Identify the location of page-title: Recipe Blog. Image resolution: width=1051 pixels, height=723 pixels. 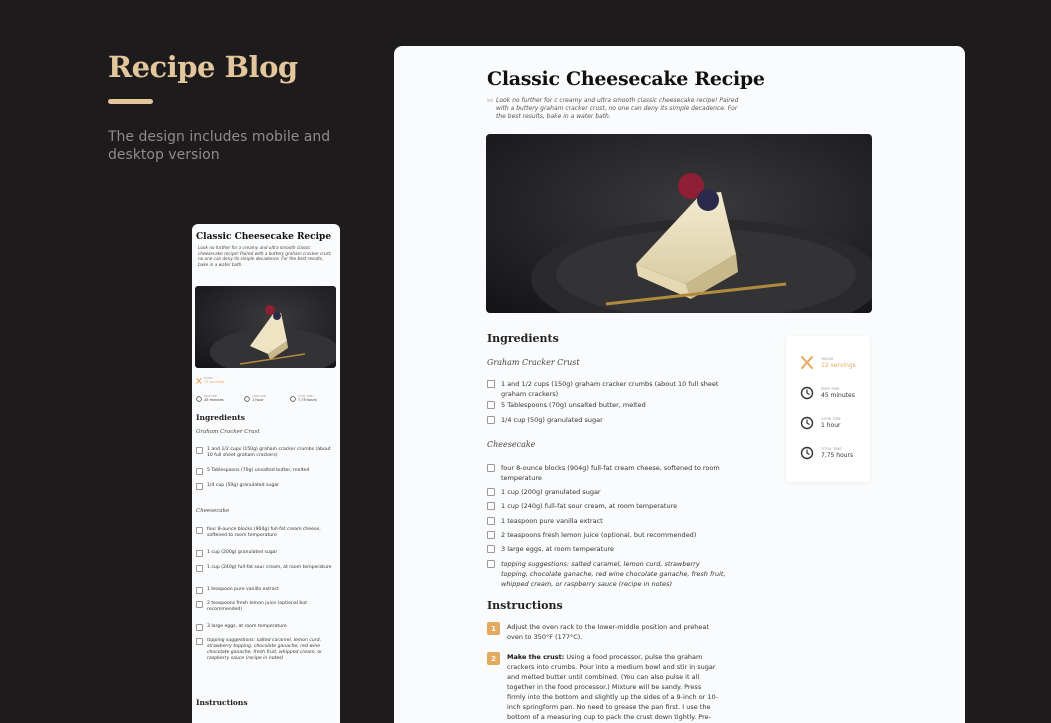
(203, 67).